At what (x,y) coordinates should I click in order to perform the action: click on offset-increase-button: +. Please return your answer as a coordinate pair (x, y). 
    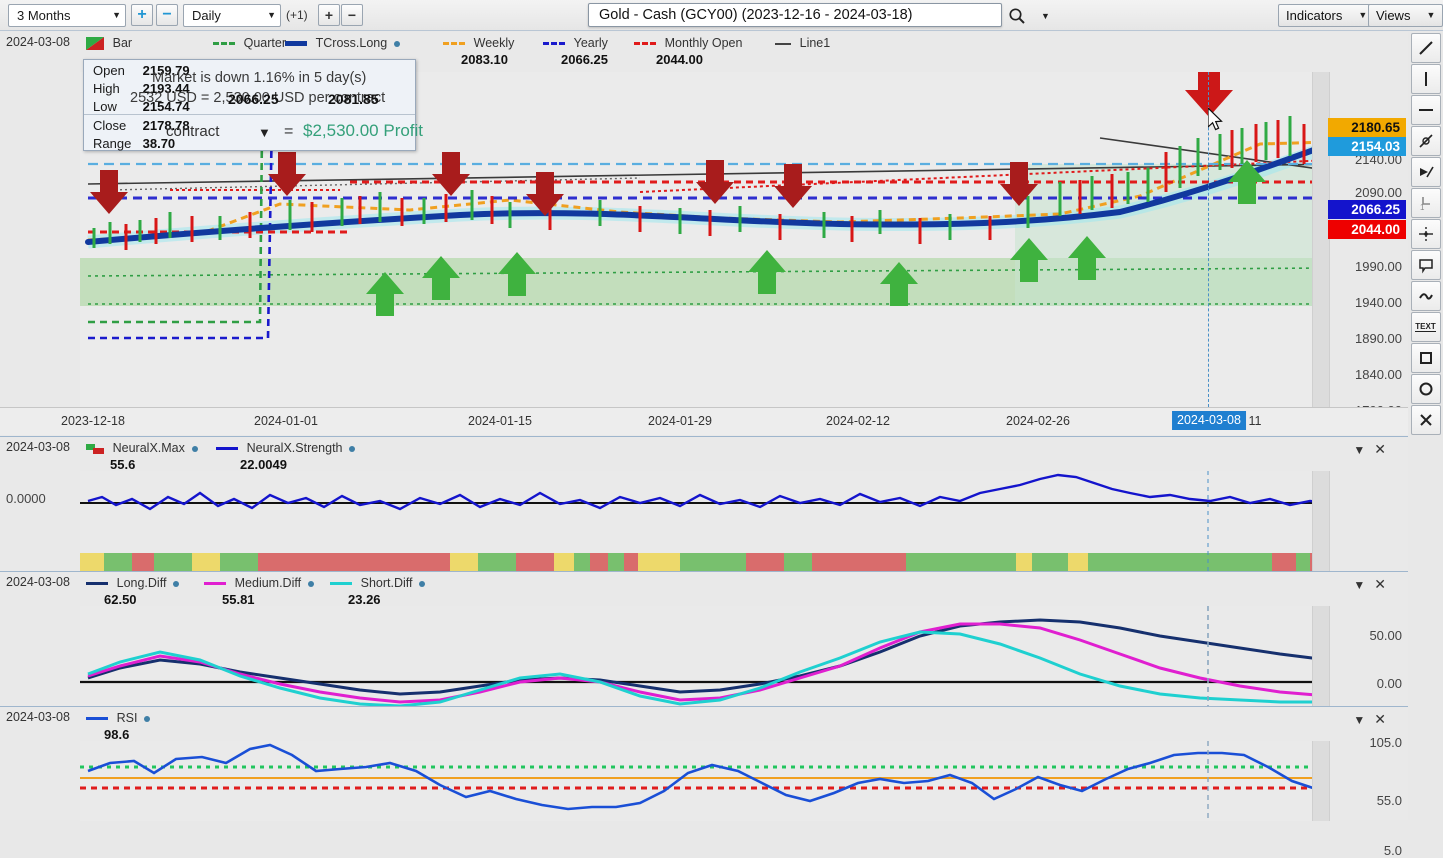
    Looking at the image, I should click on (329, 15).